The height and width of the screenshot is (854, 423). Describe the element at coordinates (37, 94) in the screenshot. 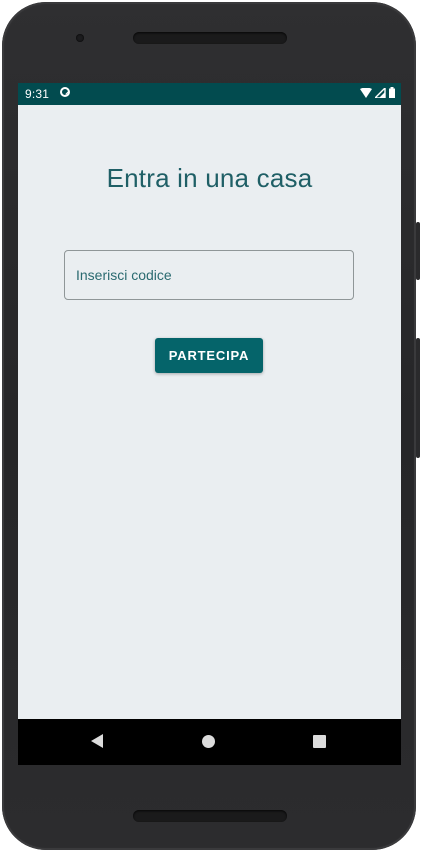

I see `status-time: 9:31` at that location.